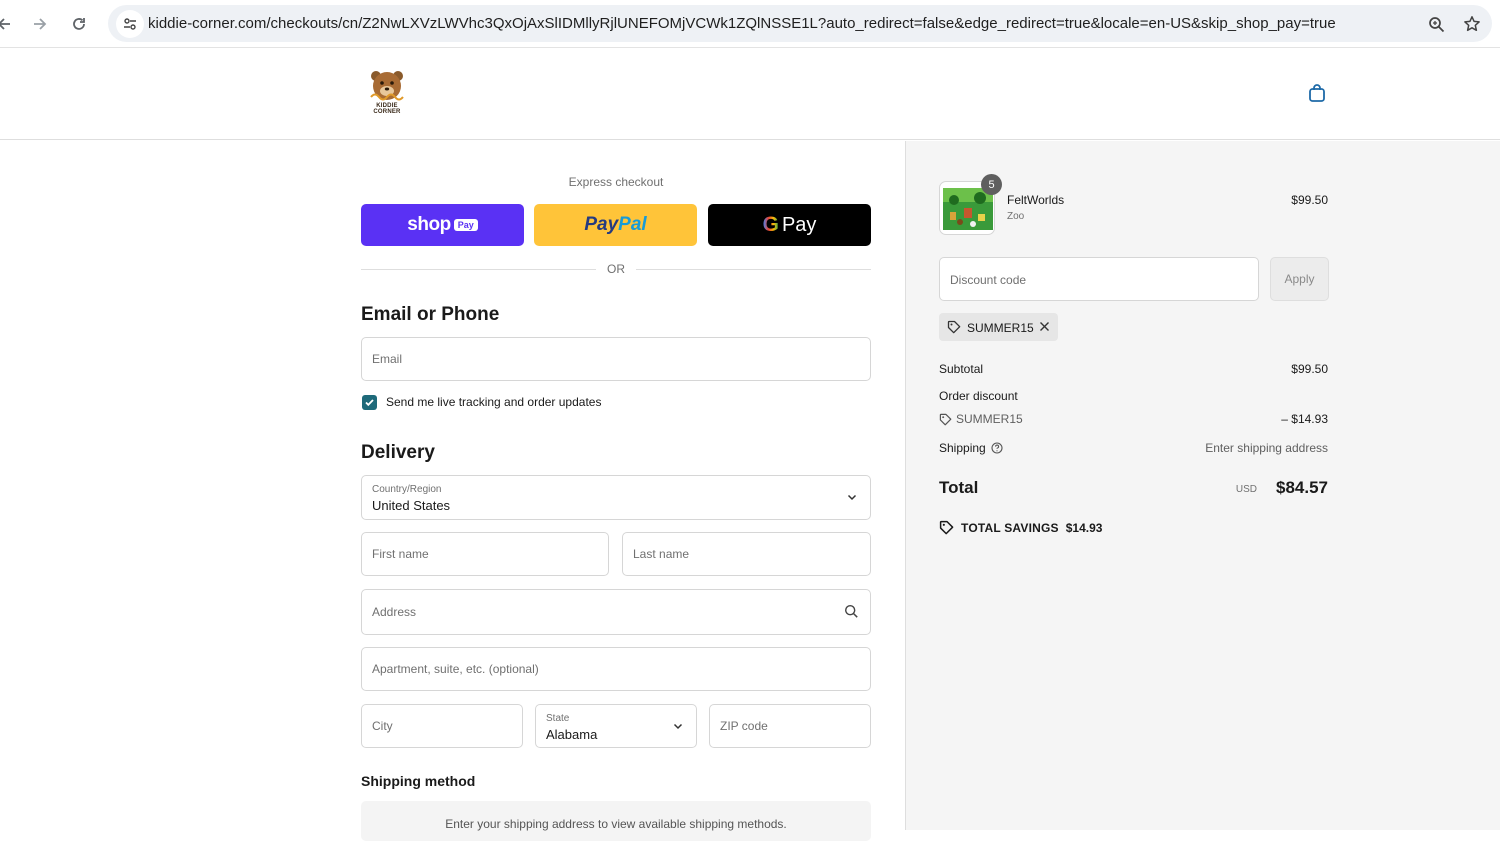  Describe the element at coordinates (465, 225) in the screenshot. I see `shop-pay-pill: Pay` at that location.